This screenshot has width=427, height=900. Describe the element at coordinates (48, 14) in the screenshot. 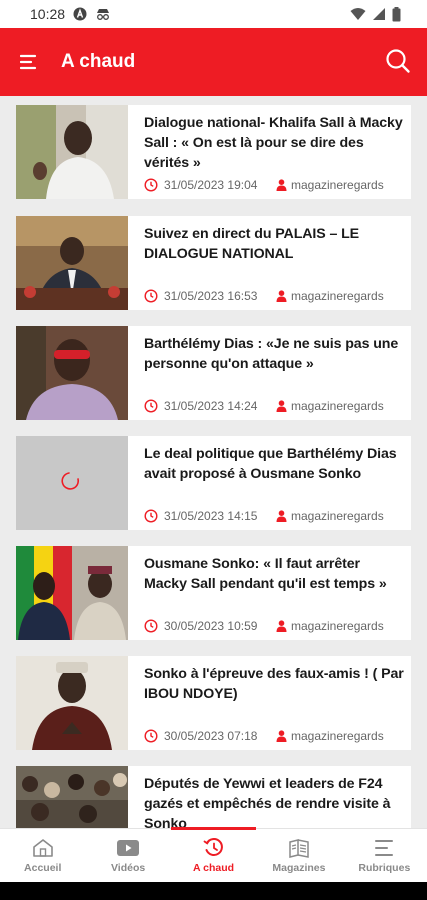

I see `status-time: 10:28` at that location.